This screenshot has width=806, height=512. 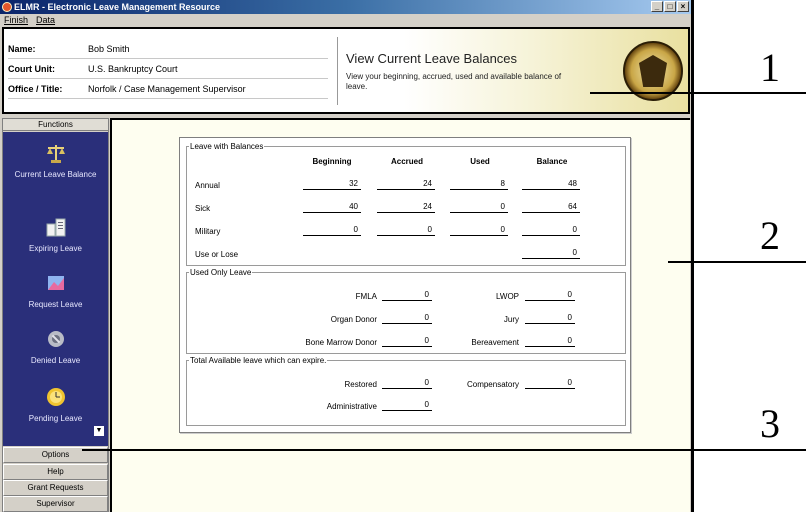 What do you see at coordinates (55, 455) in the screenshot?
I see `options-button: Options` at bounding box center [55, 455].